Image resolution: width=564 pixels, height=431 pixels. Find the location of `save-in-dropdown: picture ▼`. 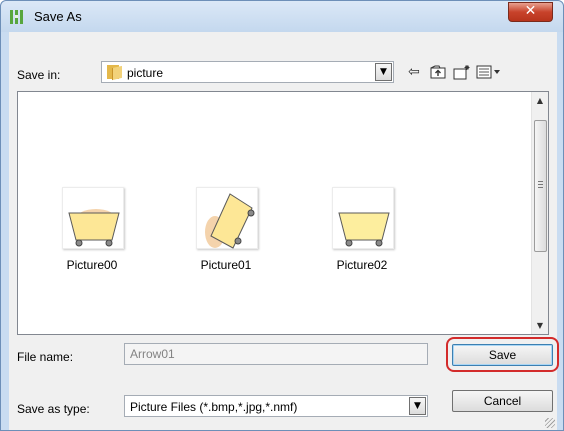

save-in-dropdown: picture ▼ is located at coordinates (247, 72).